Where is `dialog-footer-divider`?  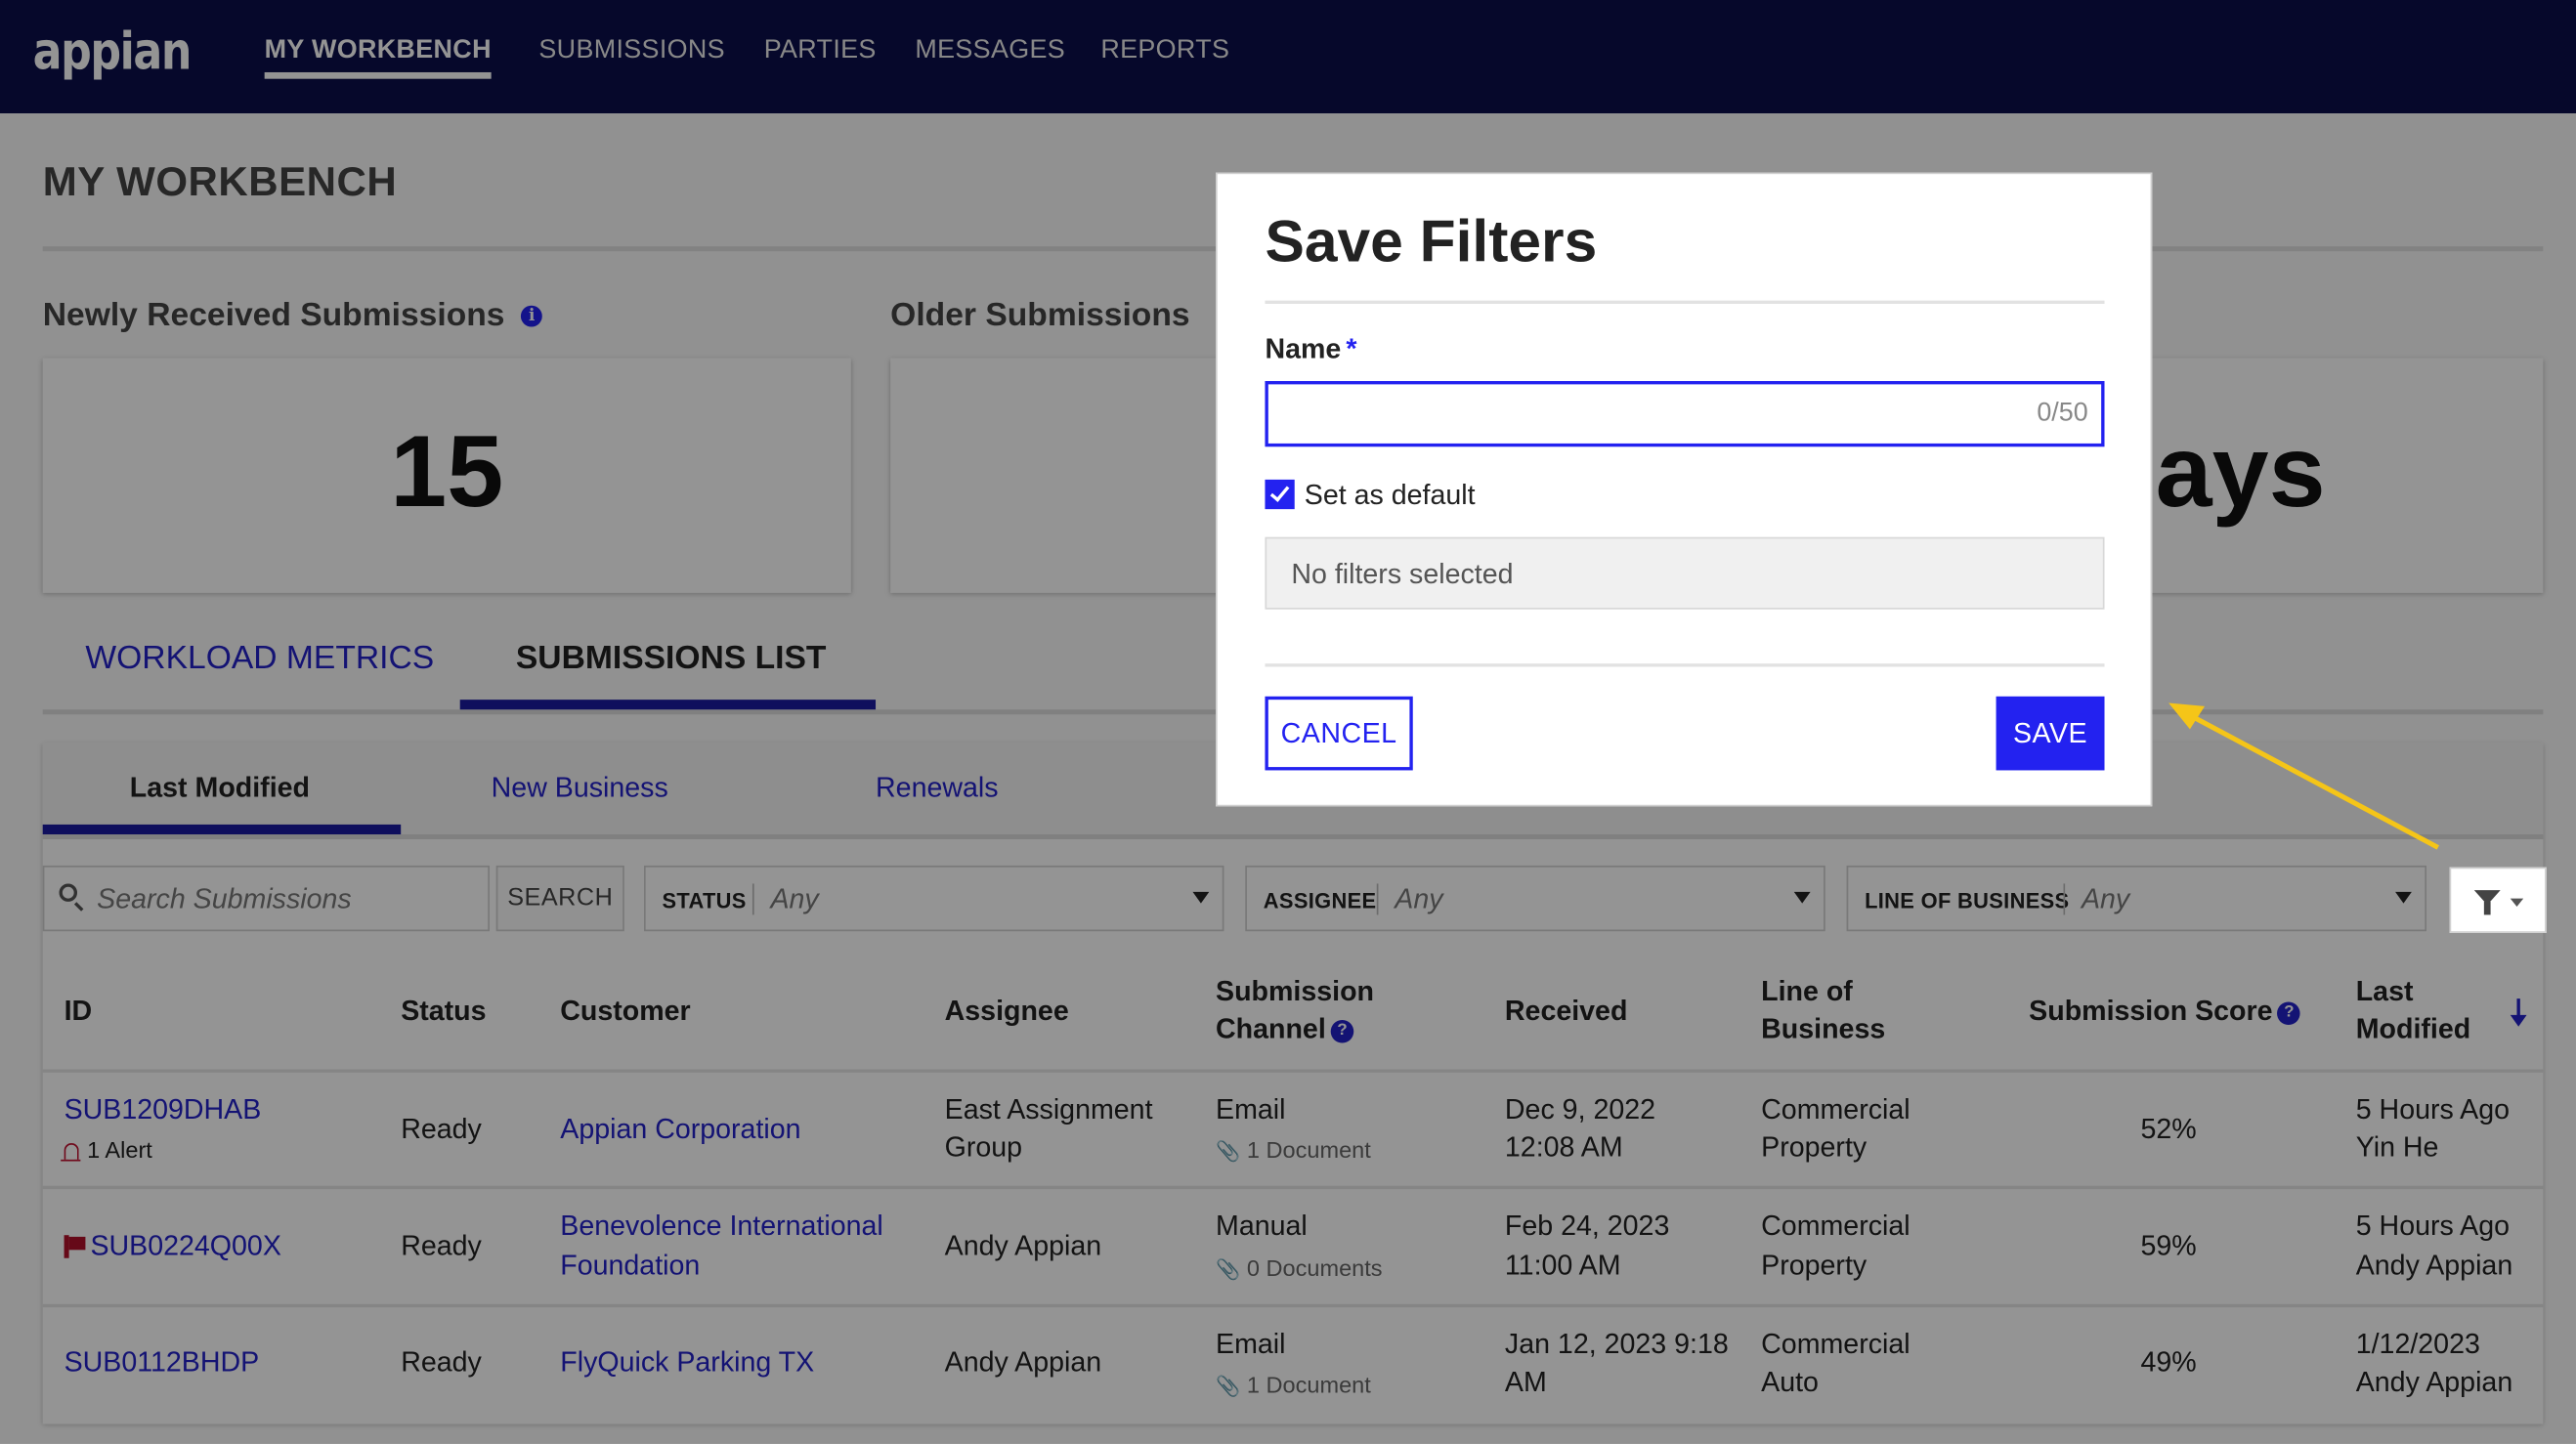
dialog-footer-divider is located at coordinates (1685, 665).